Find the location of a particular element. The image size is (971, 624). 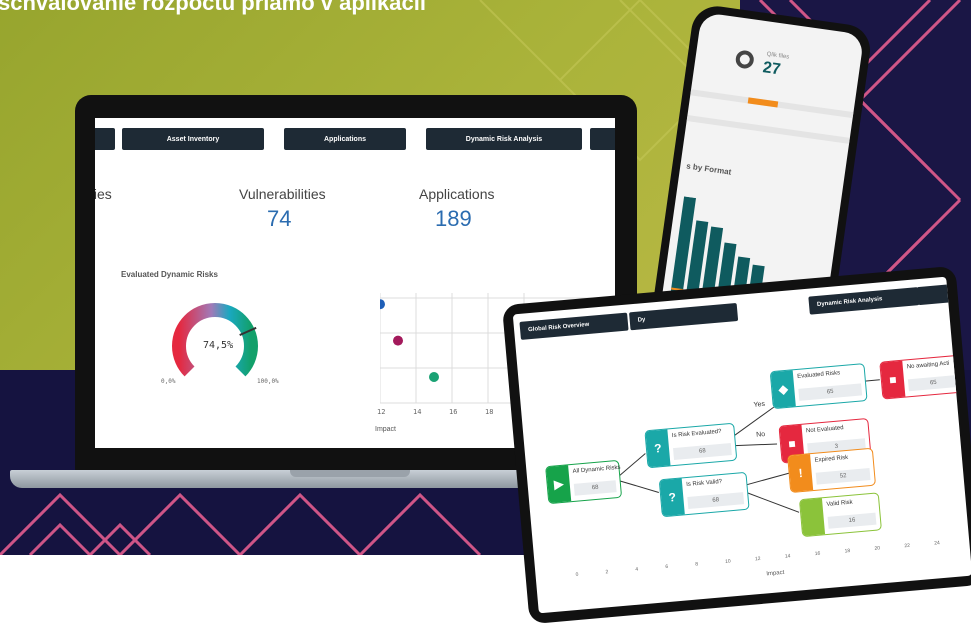

node-label: Not Evaluated is located at coordinates (824, 430).